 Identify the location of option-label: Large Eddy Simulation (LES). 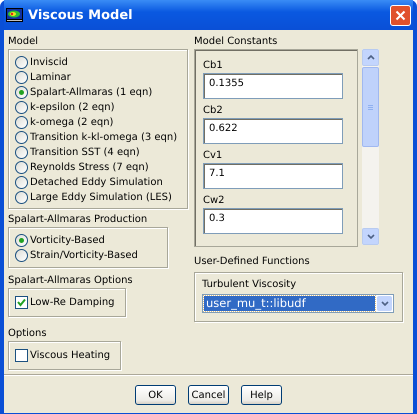
(101, 197).